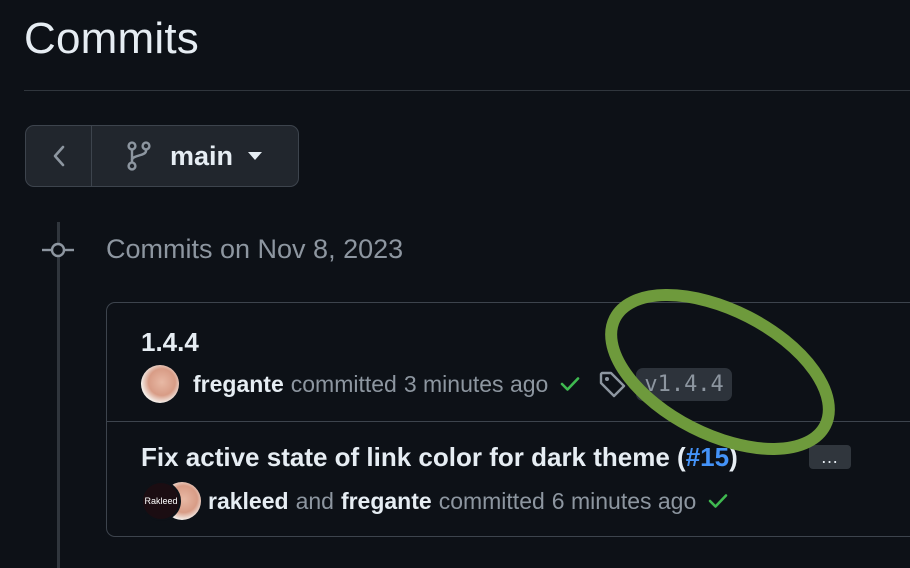  What do you see at coordinates (733, 457) in the screenshot?
I see `commit-title-suffix: )` at bounding box center [733, 457].